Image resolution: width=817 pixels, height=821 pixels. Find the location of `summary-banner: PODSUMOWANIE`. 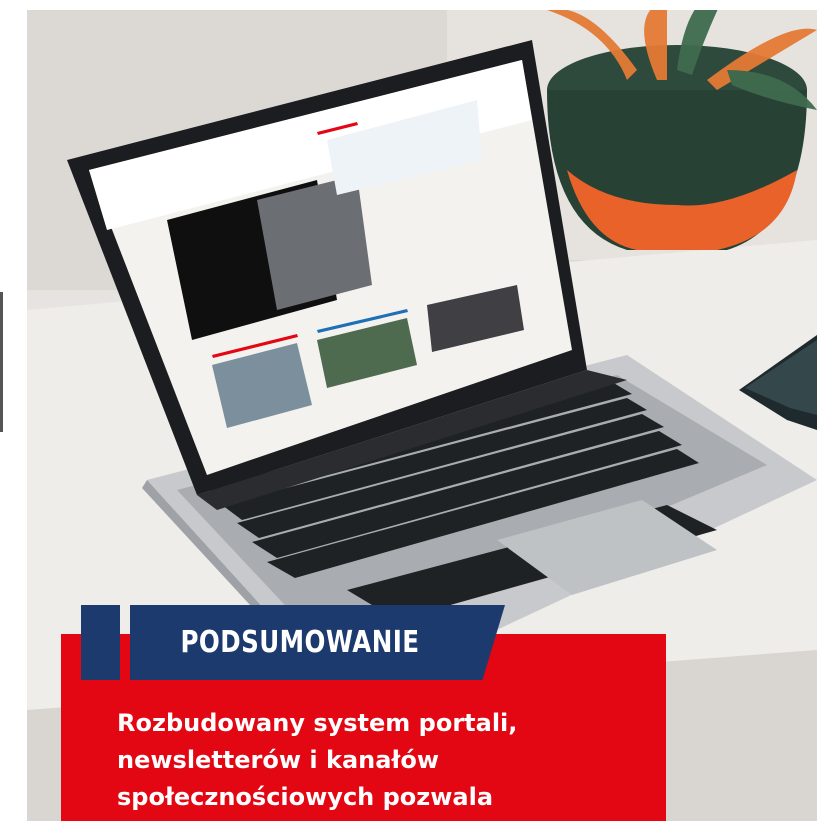

summary-banner: PODSUMOWANIE is located at coordinates (317, 642).